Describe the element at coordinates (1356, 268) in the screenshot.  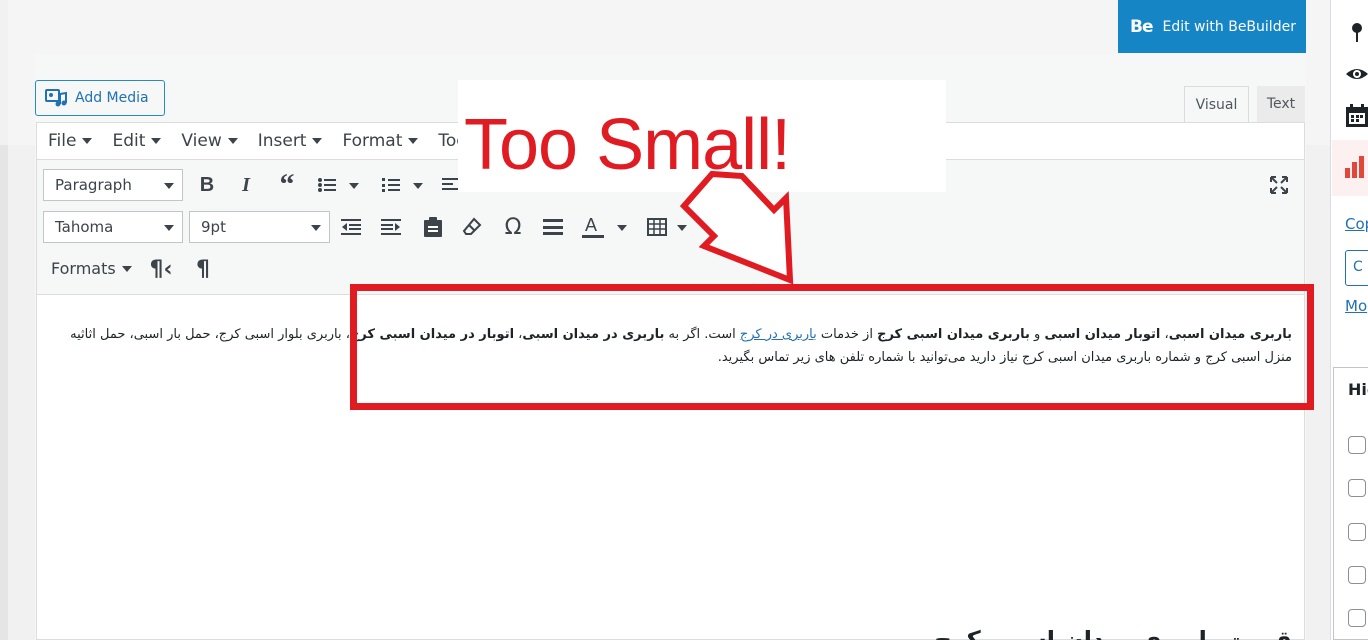
I see `sidebar-button: C` at that location.